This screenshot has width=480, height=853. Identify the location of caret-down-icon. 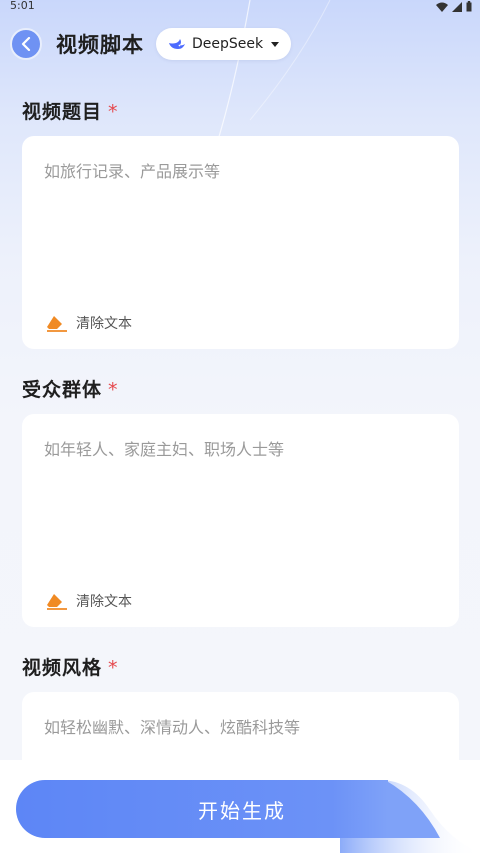
(275, 44).